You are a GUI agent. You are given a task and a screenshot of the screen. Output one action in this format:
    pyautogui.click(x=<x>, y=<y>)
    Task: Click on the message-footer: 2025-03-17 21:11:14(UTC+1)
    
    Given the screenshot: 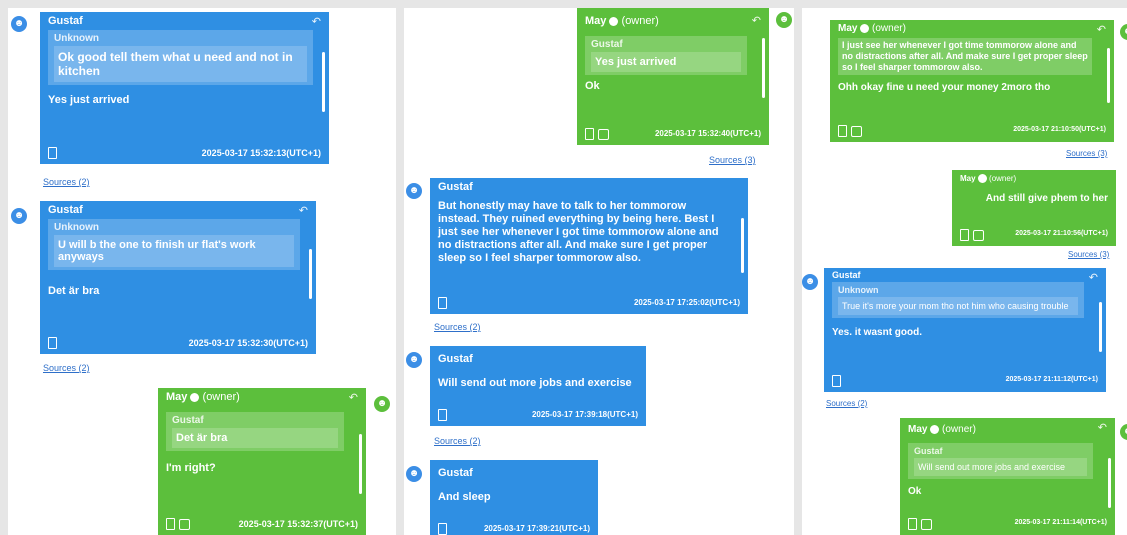 What is the action you would take?
    pyautogui.click(x=1007, y=525)
    